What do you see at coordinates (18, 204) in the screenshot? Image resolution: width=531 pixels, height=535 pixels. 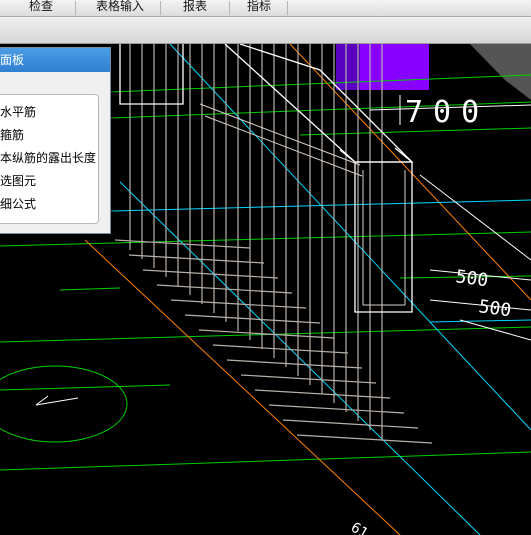 I see `option-formula: 细公式` at bounding box center [18, 204].